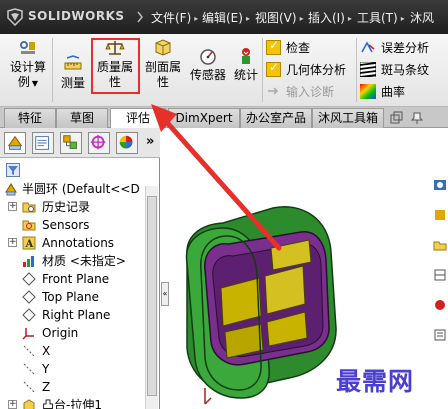 Image resolution: width=448 pixels, height=409 pixels. I want to click on custom-properties-icon, so click(440, 335).